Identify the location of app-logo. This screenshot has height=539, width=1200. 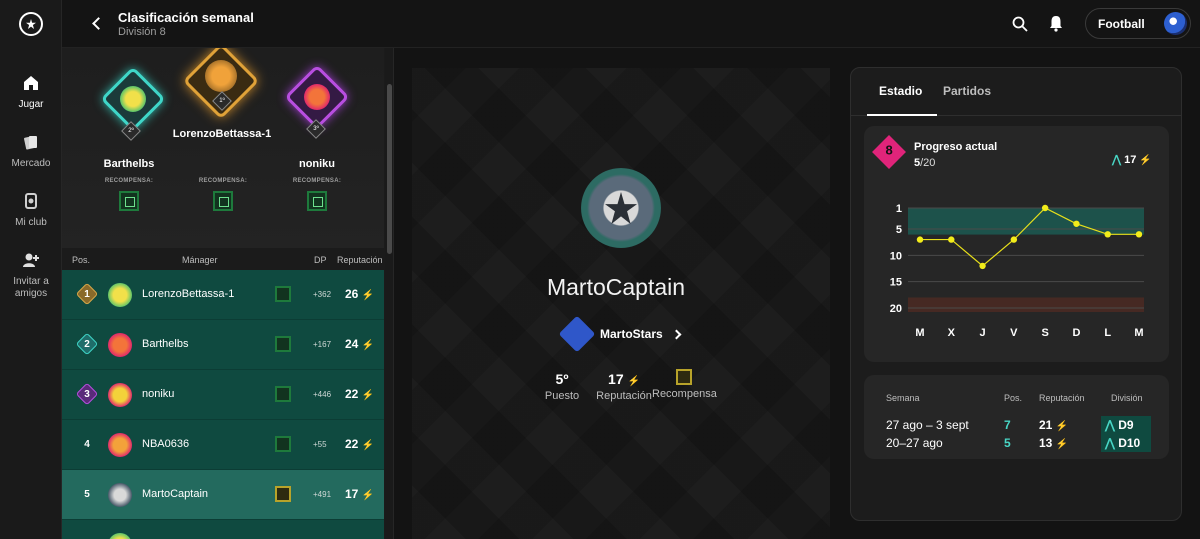
(31, 24).